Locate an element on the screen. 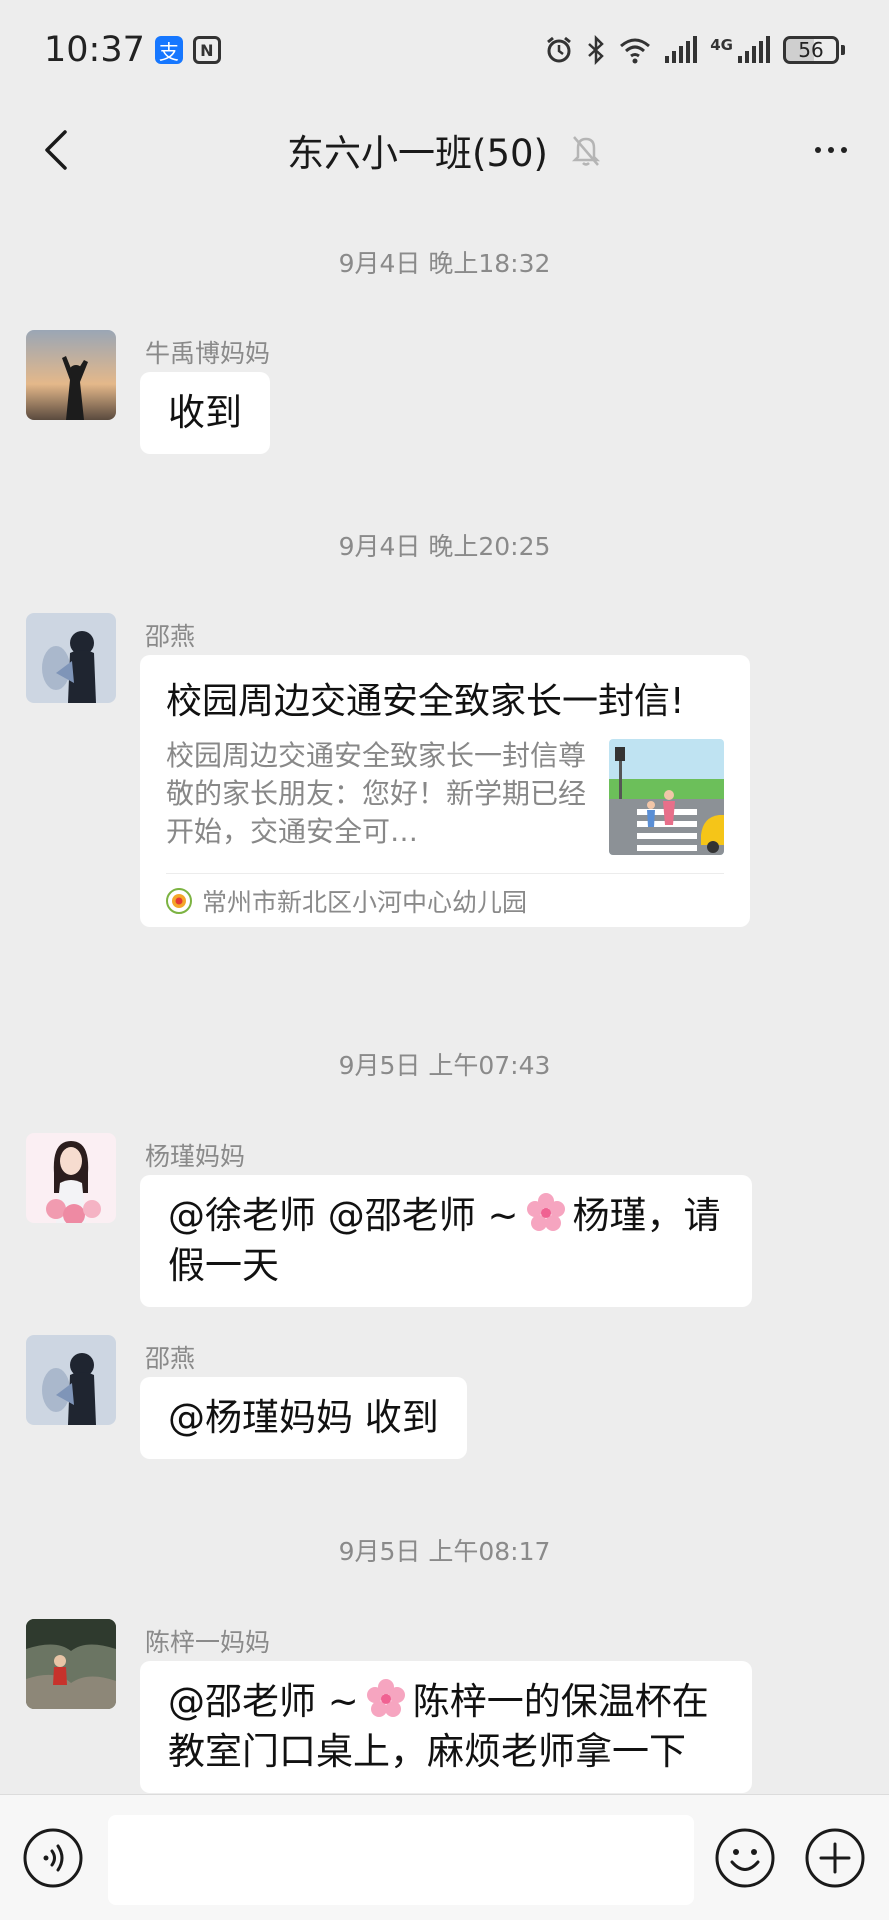 This screenshot has height=1920, width=889. status-bar: 10:37 支 N 4G 56 is located at coordinates (444, 50).